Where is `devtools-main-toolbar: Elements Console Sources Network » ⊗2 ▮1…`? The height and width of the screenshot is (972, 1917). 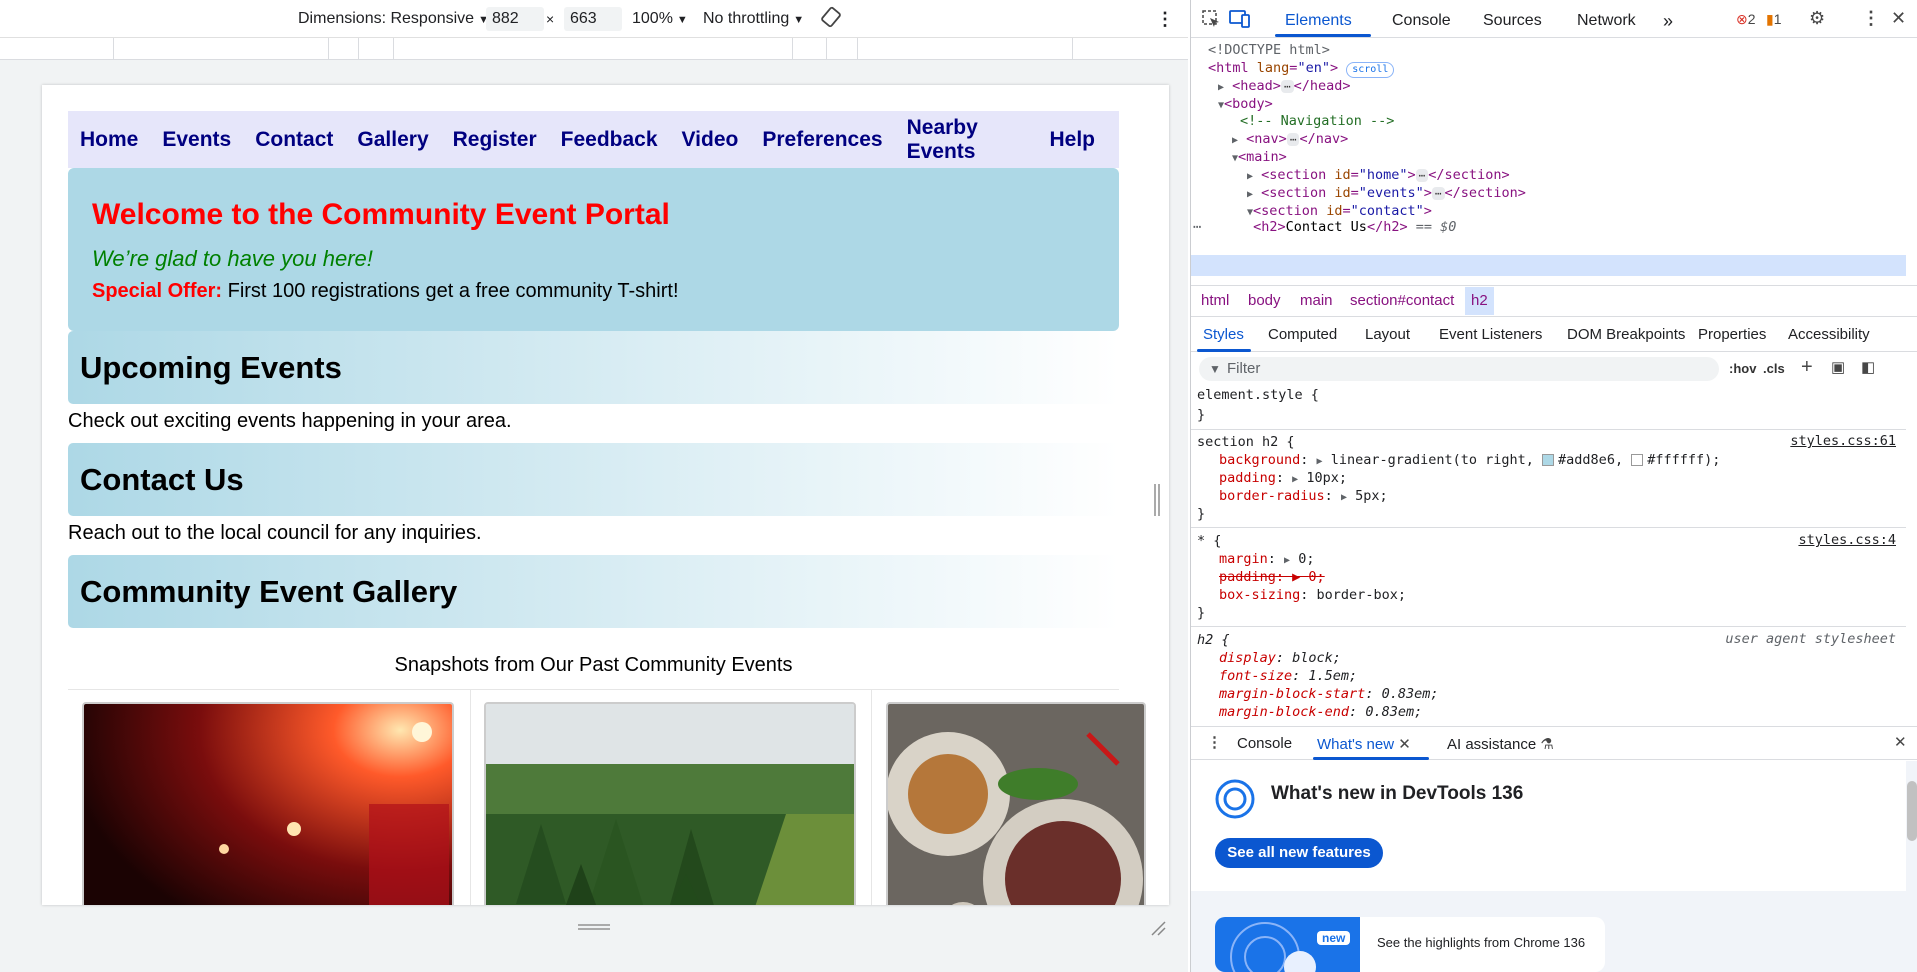 devtools-main-toolbar: Elements Console Sources Network » ⊗2 ▮1… is located at coordinates (1554, 19).